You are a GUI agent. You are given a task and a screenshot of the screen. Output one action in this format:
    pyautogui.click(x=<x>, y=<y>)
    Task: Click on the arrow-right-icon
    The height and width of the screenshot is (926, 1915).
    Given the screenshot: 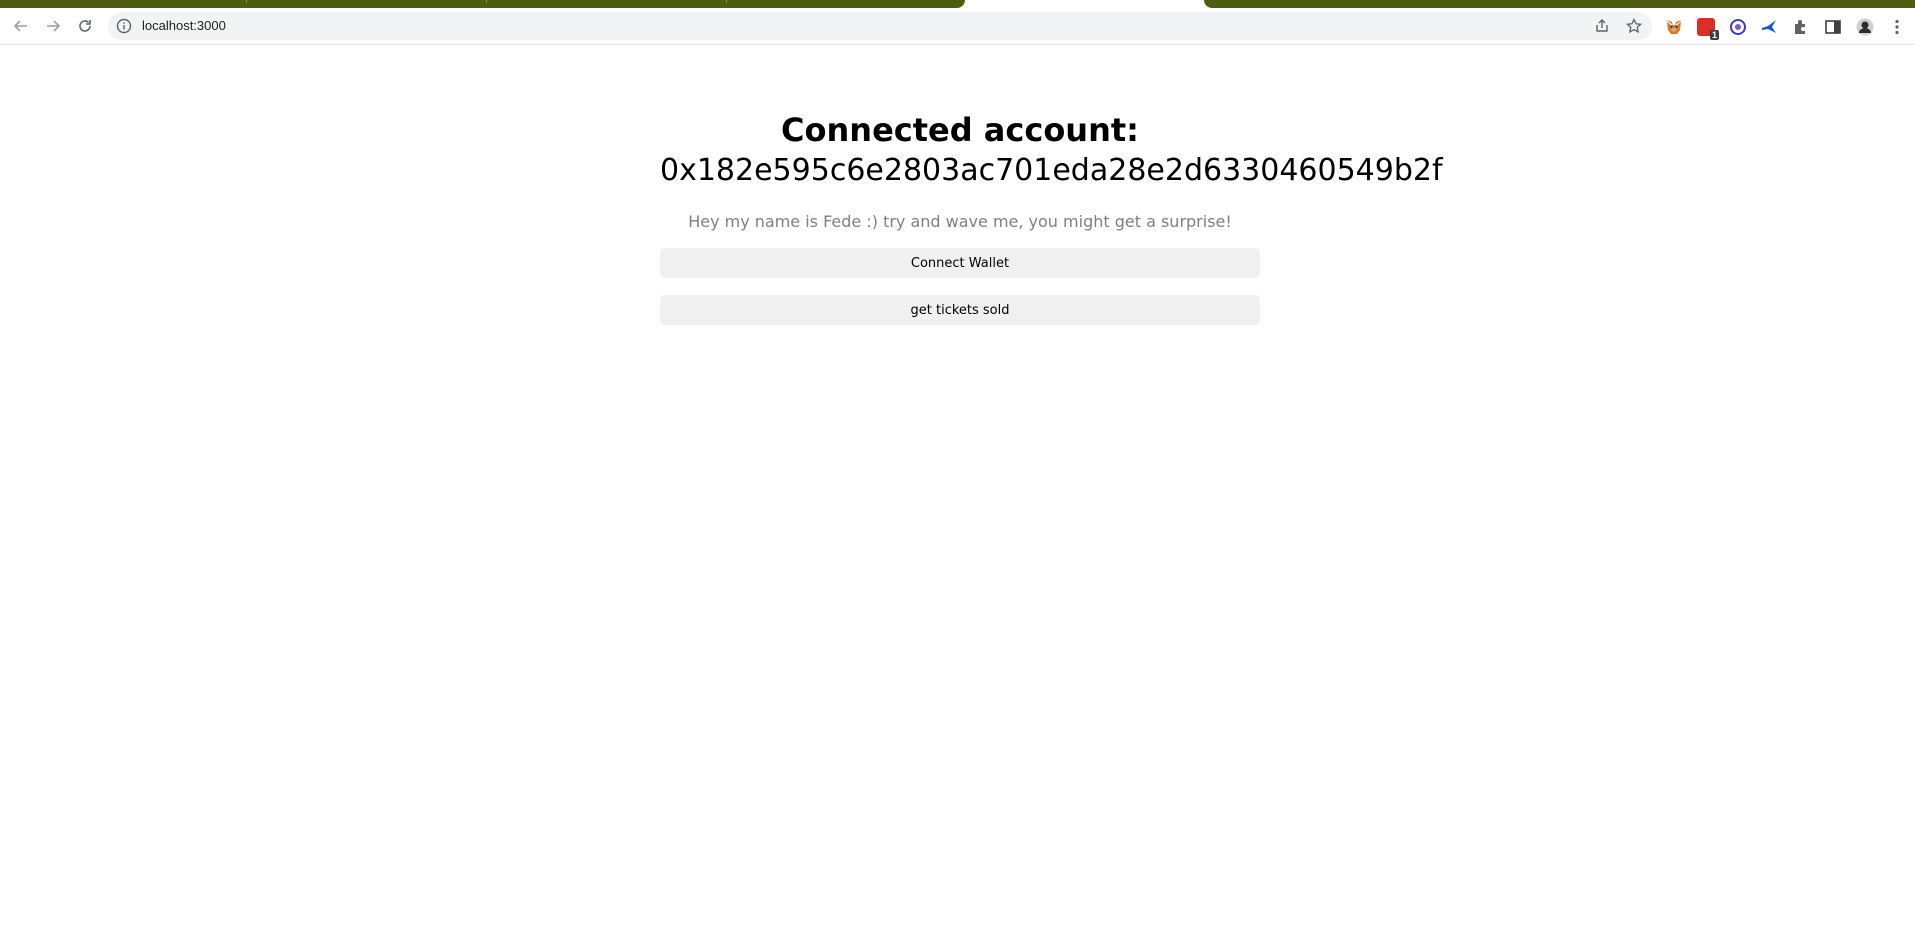 What is the action you would take?
    pyautogui.click(x=54, y=26)
    